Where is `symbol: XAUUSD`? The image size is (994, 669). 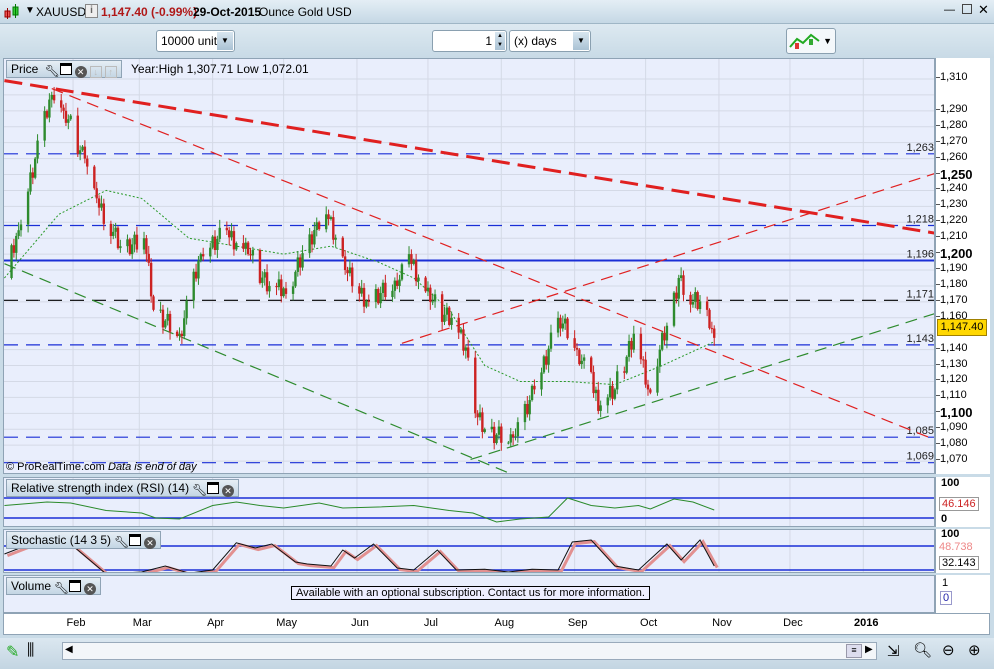
symbol: XAUUSD is located at coordinates (61, 12).